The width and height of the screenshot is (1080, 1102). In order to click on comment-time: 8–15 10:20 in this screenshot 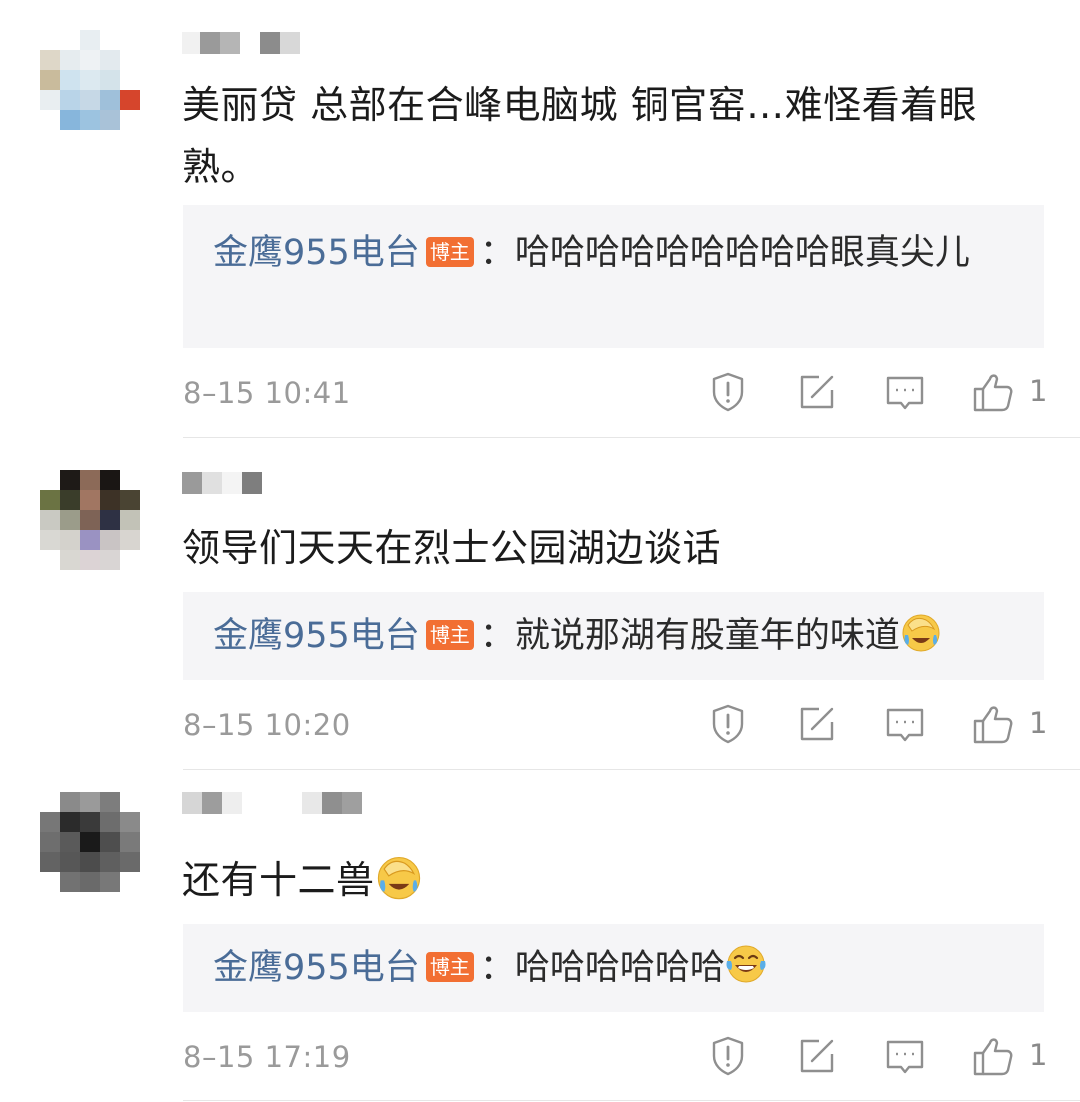, I will do `click(267, 725)`.